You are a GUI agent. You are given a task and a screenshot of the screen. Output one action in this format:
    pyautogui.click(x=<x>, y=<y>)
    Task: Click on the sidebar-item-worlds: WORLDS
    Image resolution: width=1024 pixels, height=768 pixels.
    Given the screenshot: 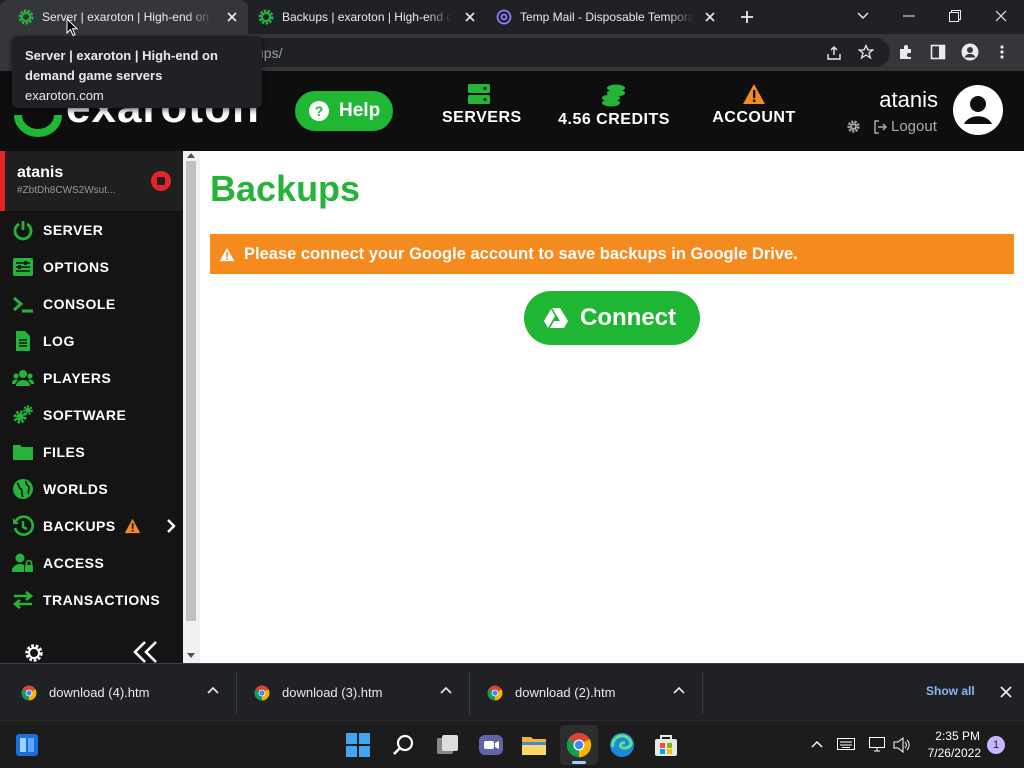 What is the action you would take?
    pyautogui.click(x=91, y=488)
    